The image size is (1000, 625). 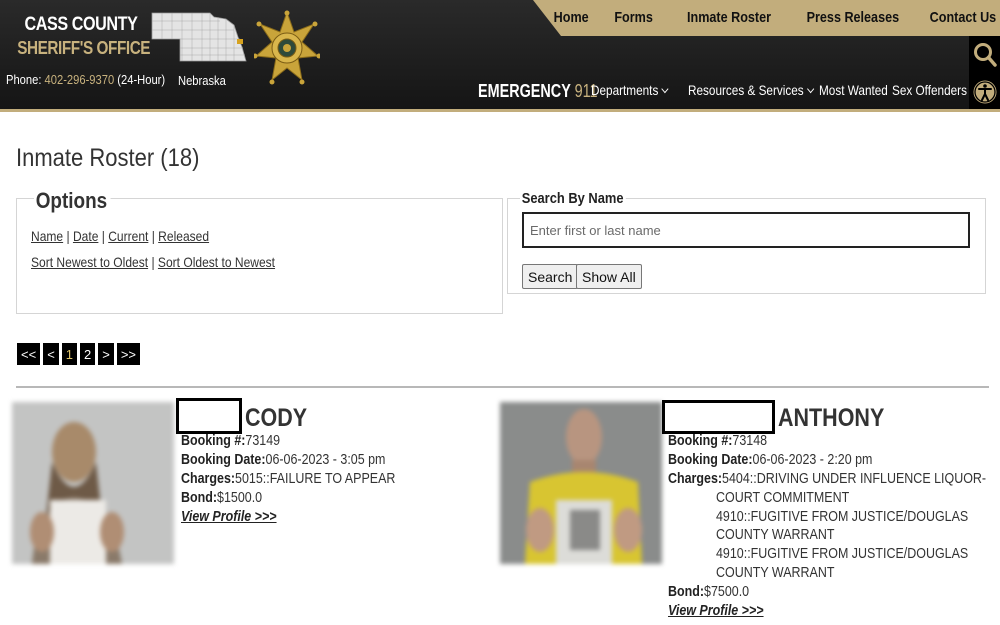 What do you see at coordinates (69, 354) in the screenshot?
I see `page-1-button: 1` at bounding box center [69, 354].